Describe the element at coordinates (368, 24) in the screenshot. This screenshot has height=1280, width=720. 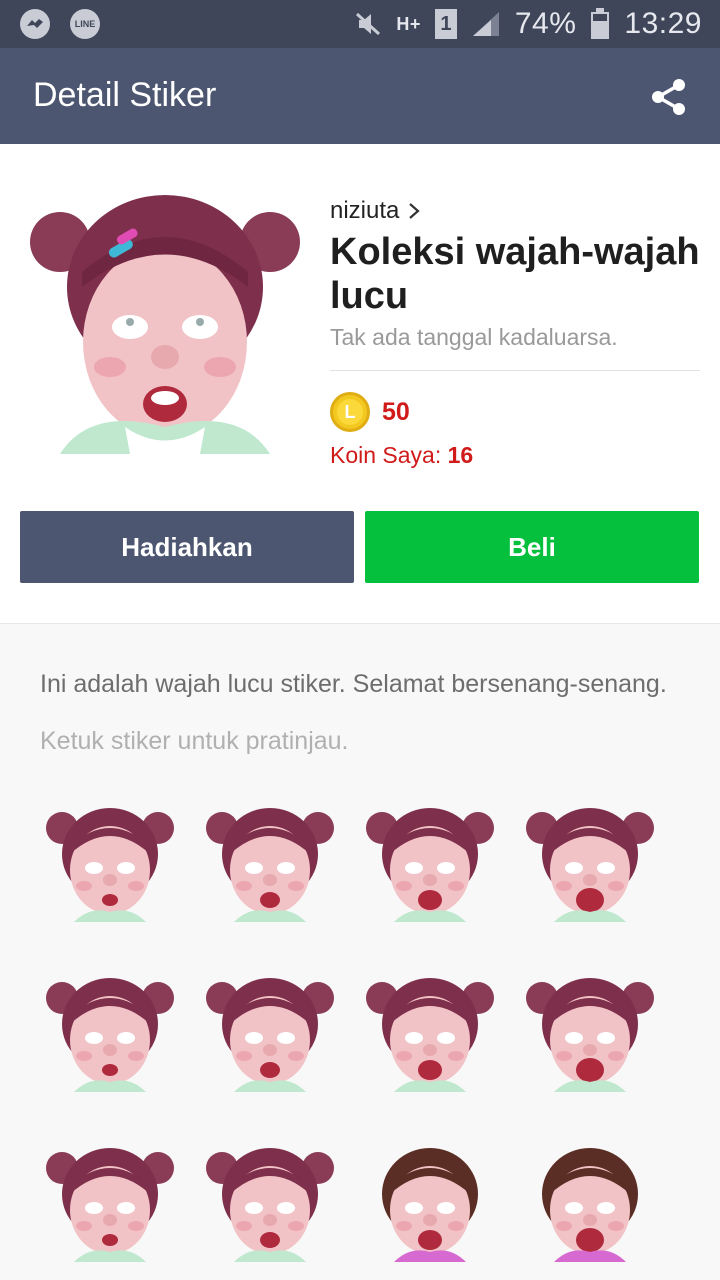
I see `mute-icon` at that location.